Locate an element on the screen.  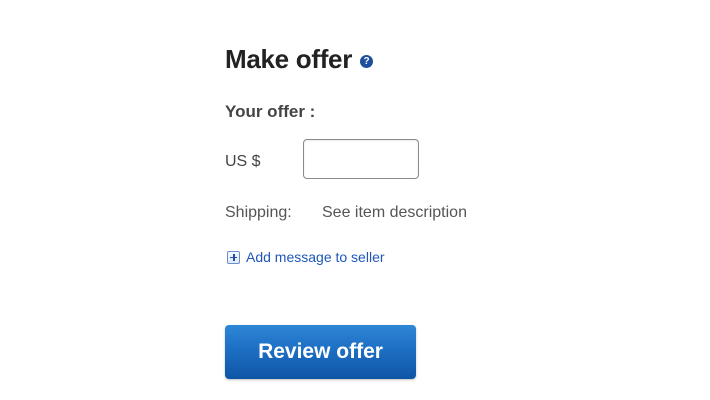
plus-icon is located at coordinates (233, 257).